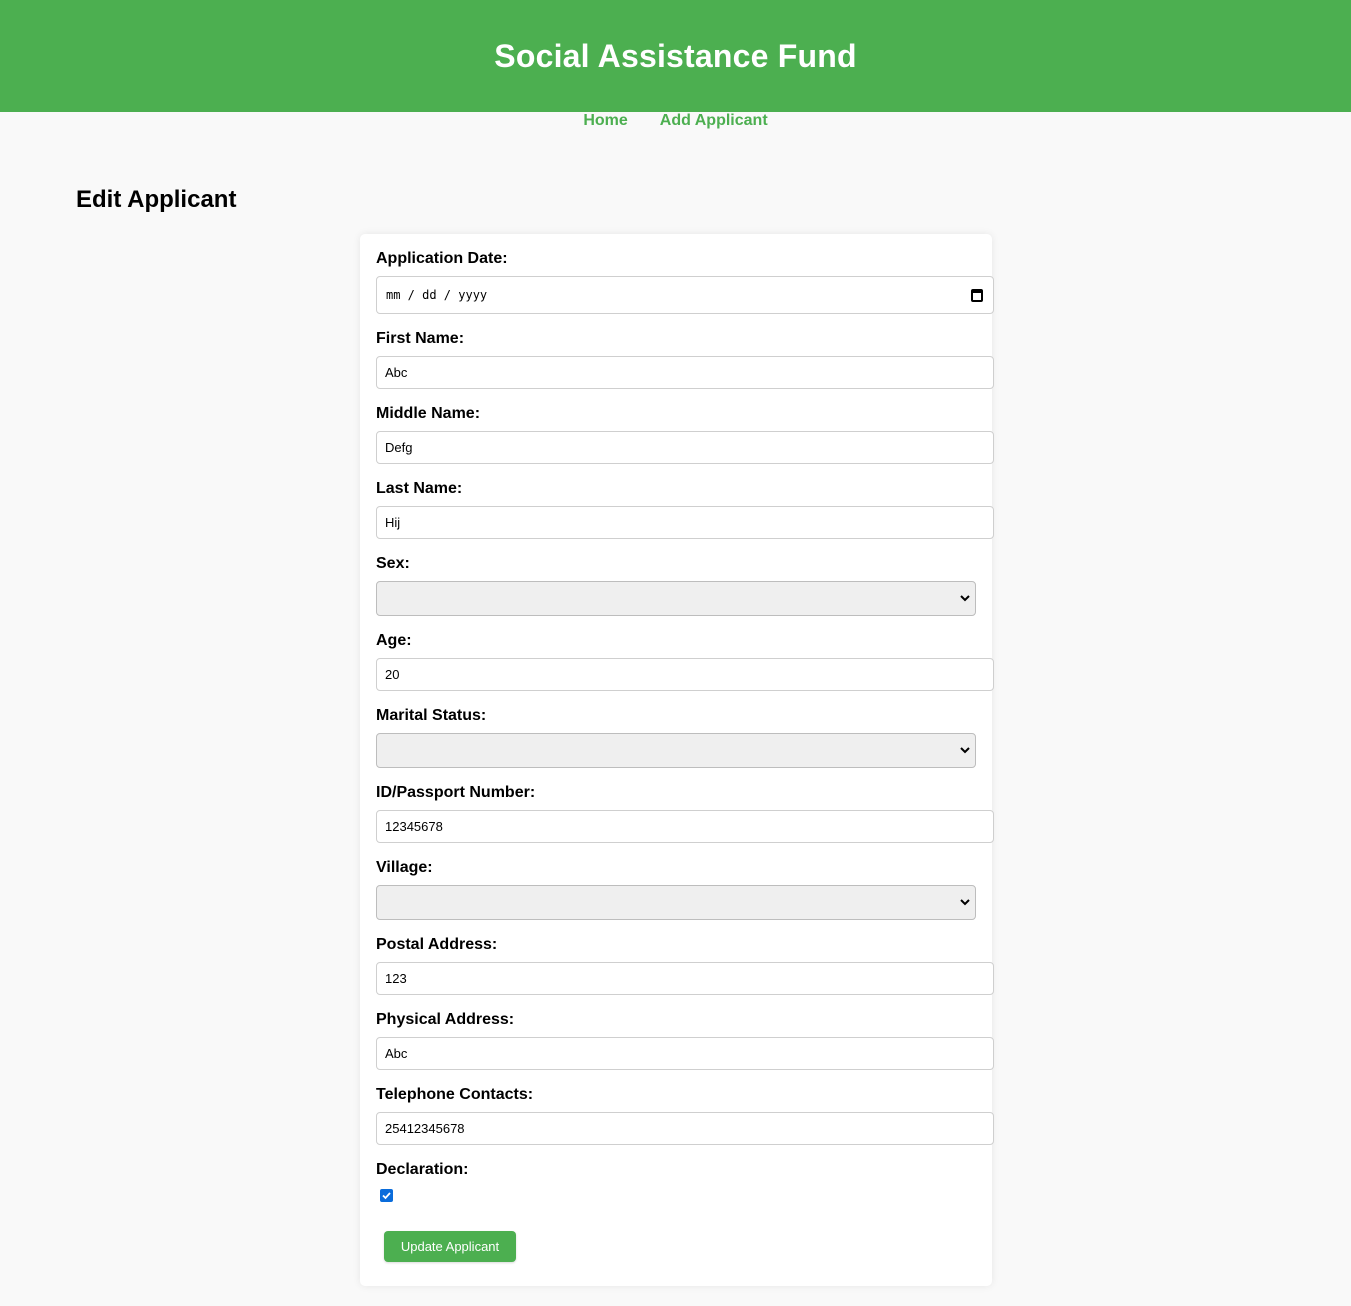  What do you see at coordinates (685, 826) in the screenshot?
I see `id-passport-input` at bounding box center [685, 826].